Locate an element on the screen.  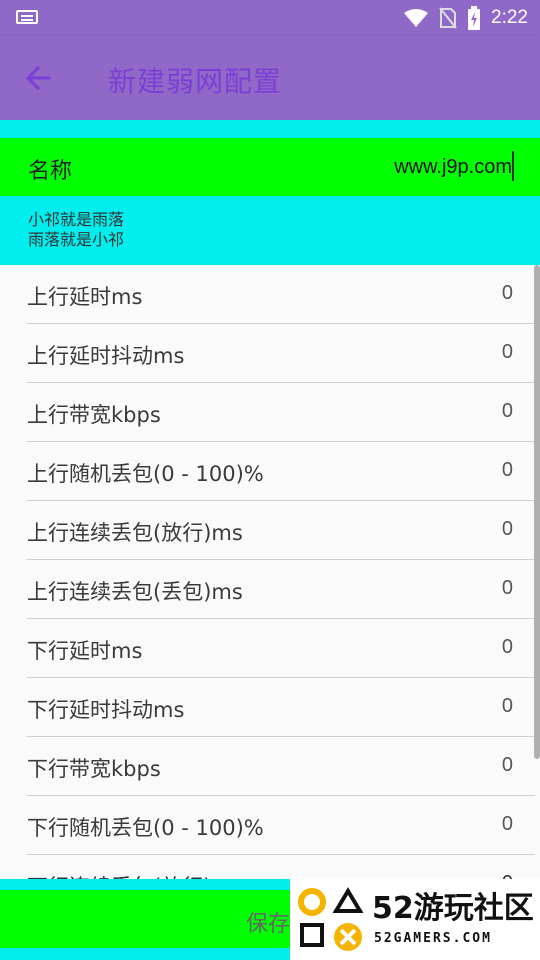
back-button is located at coordinates (38, 78).